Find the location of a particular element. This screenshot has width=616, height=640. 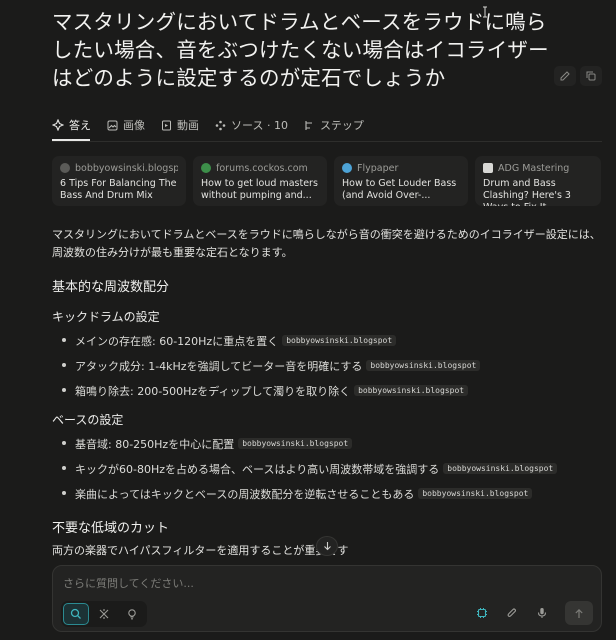

model-select-button is located at coordinates (482, 613).